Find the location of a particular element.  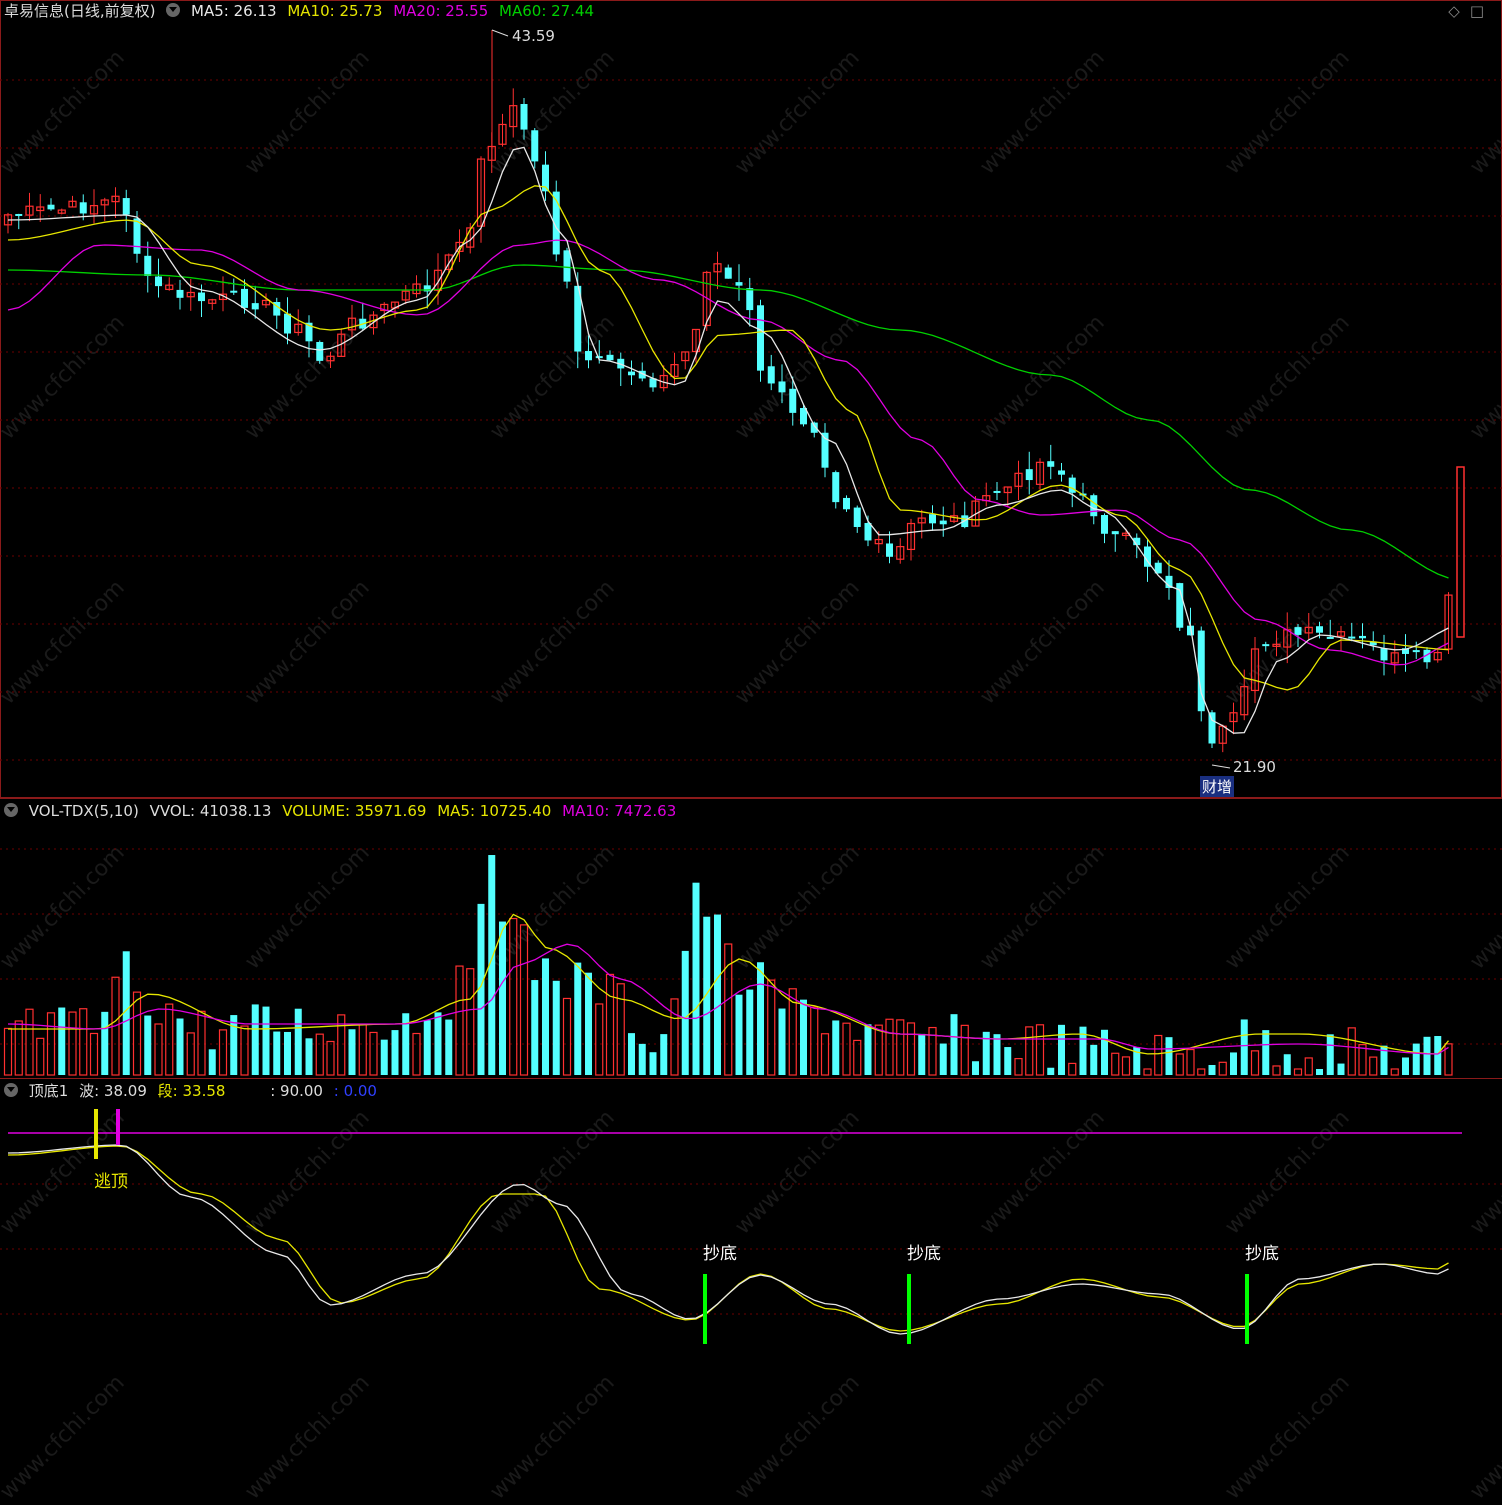

vol-title: VOL-TDX(5,10) is located at coordinates (83, 811).